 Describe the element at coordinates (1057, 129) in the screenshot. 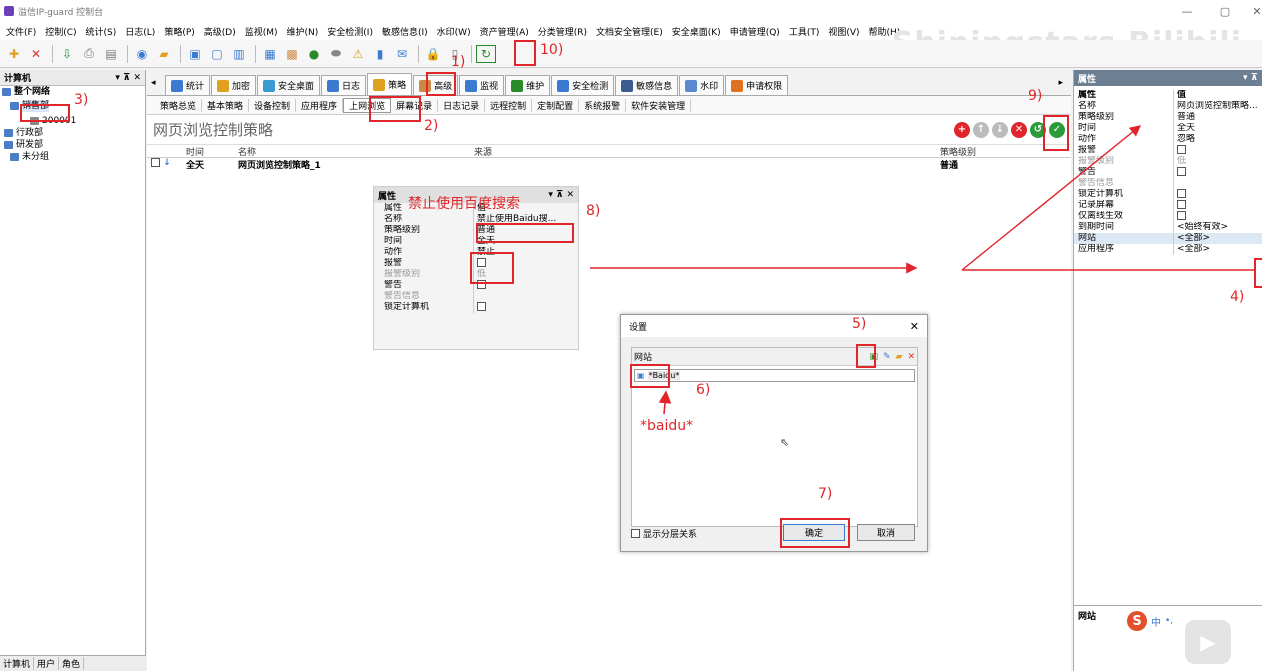

I see `apply-icon: ✓` at that location.